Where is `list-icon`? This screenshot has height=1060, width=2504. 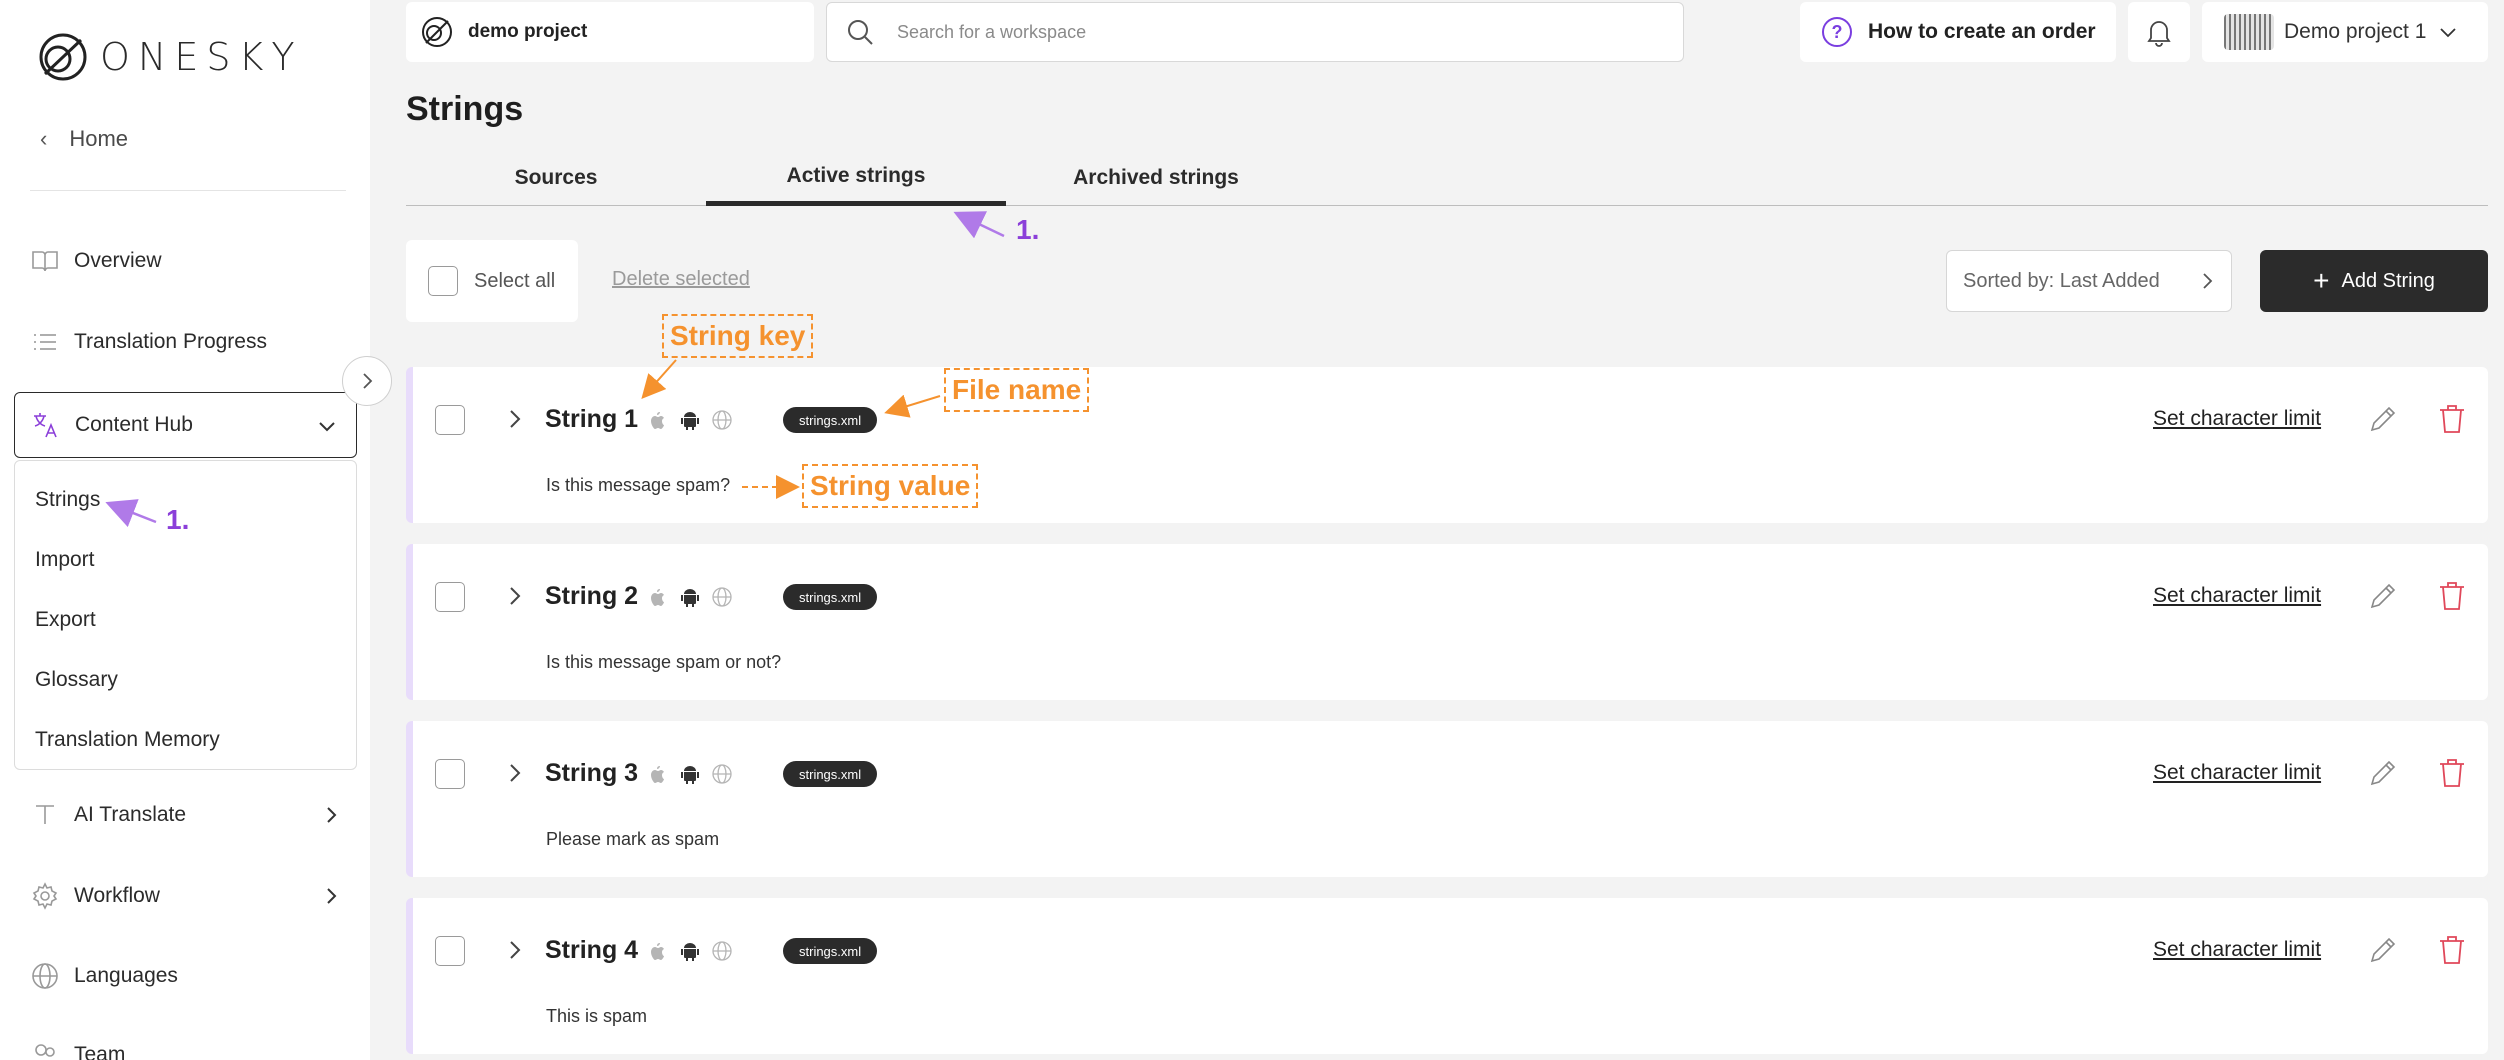 list-icon is located at coordinates (45, 342).